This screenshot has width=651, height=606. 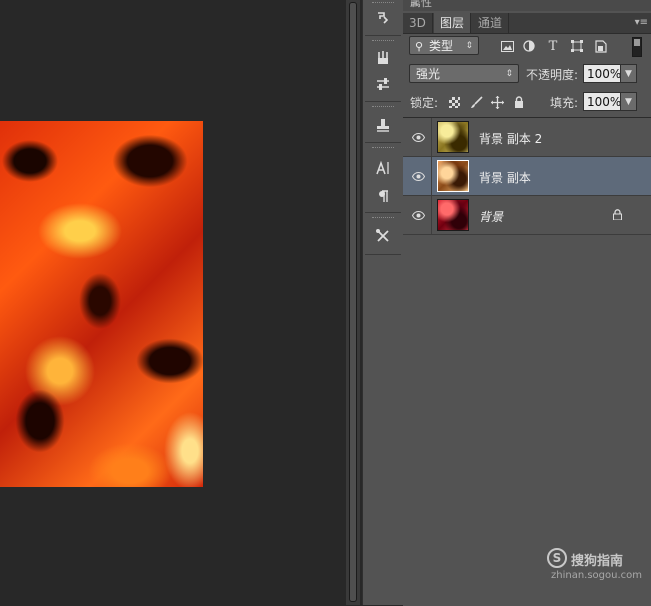 What do you see at coordinates (602, 73) in the screenshot?
I see `opacity-input: 100%` at bounding box center [602, 73].